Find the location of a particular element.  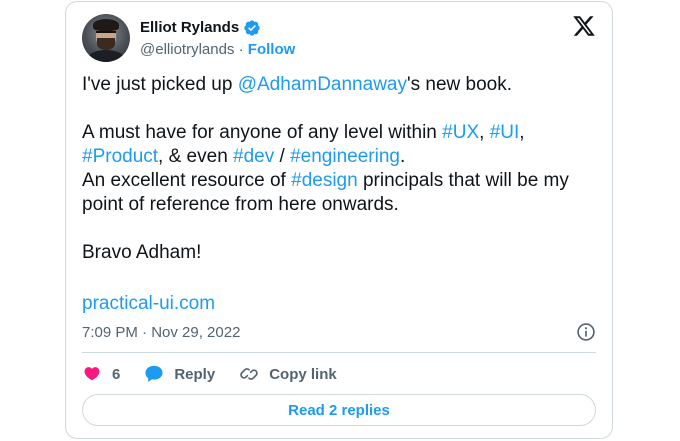

read-replies-button: Read 2 replies is located at coordinates (339, 410).